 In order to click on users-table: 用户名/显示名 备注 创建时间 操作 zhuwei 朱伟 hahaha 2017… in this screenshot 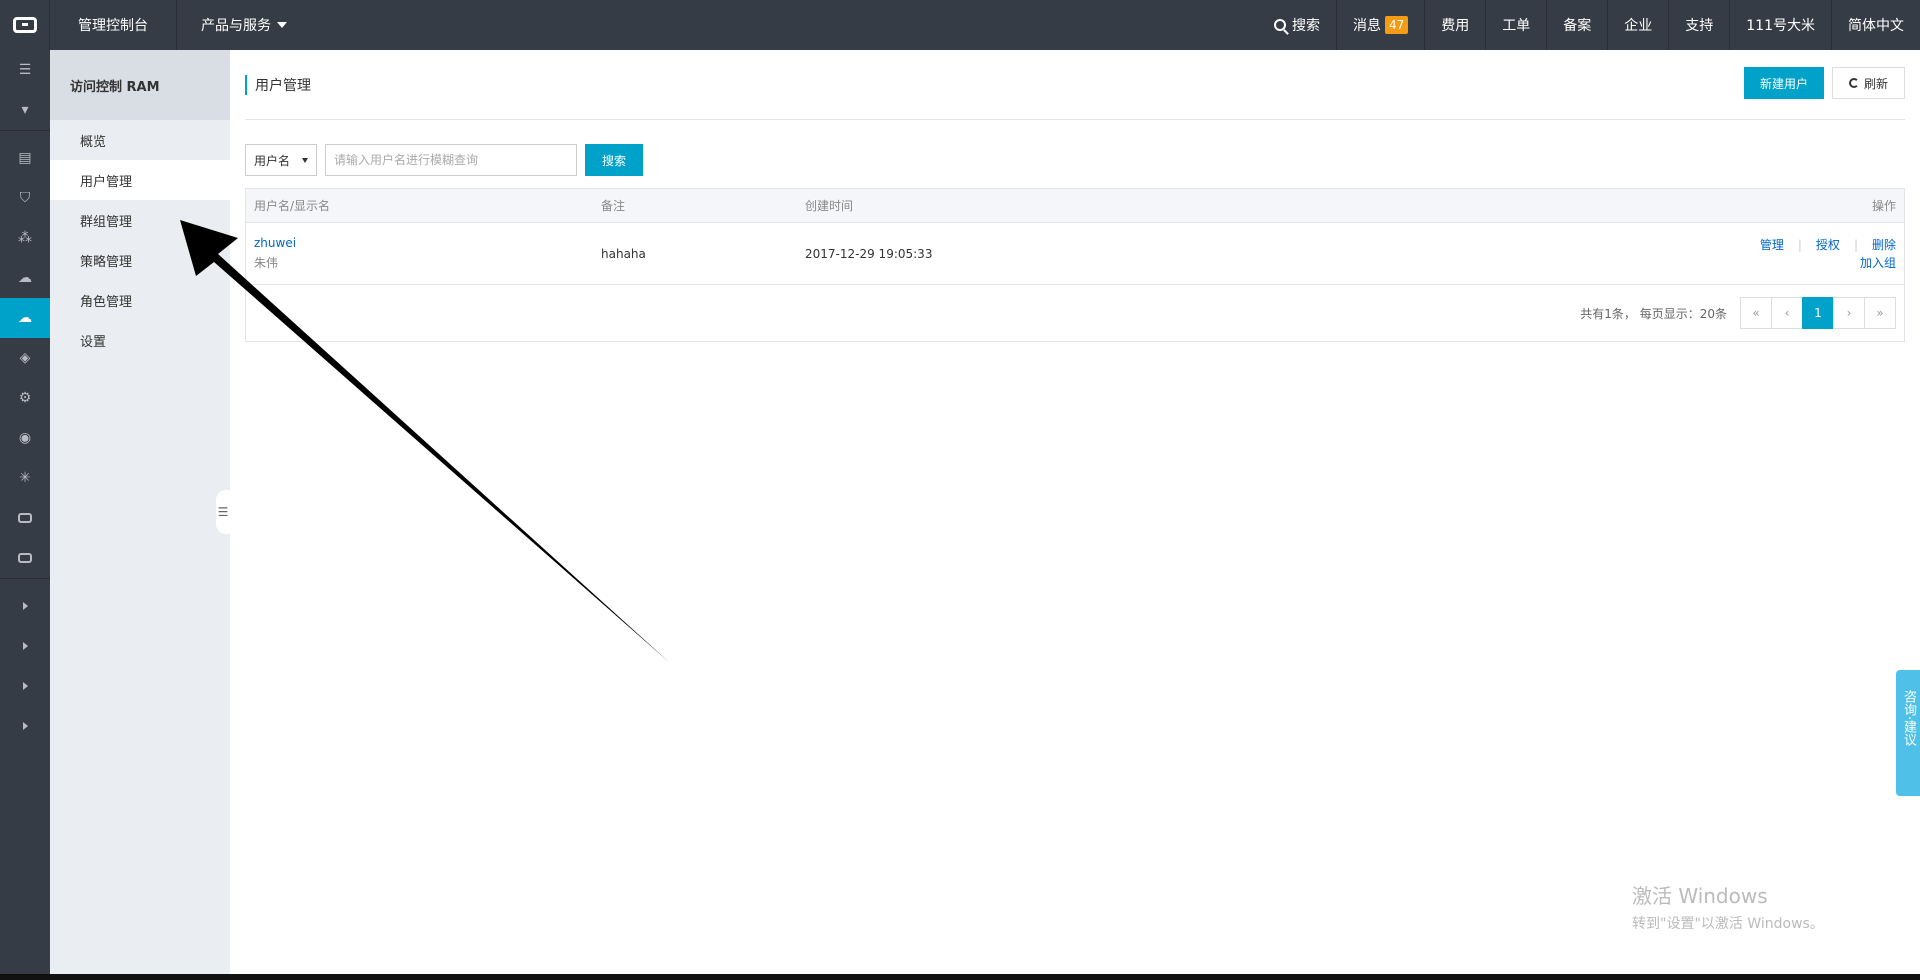, I will do `click(1075, 265)`.